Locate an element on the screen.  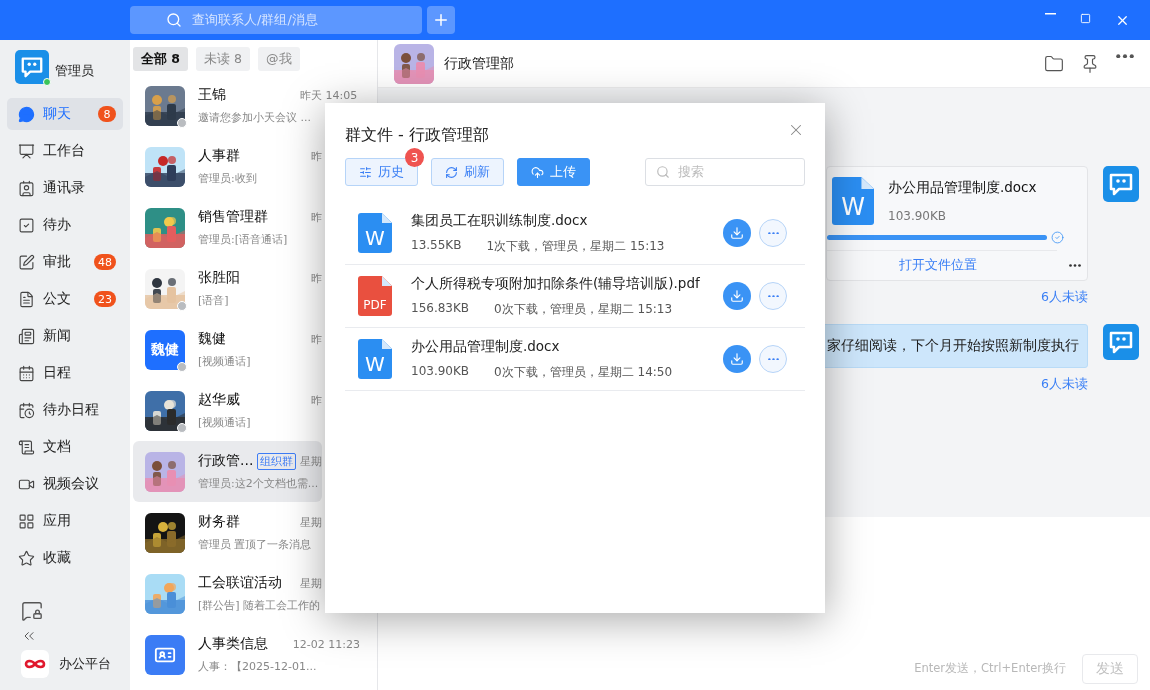
chat-preview: 管理员 置顶了一条消息 is located at coordinates (255, 544).